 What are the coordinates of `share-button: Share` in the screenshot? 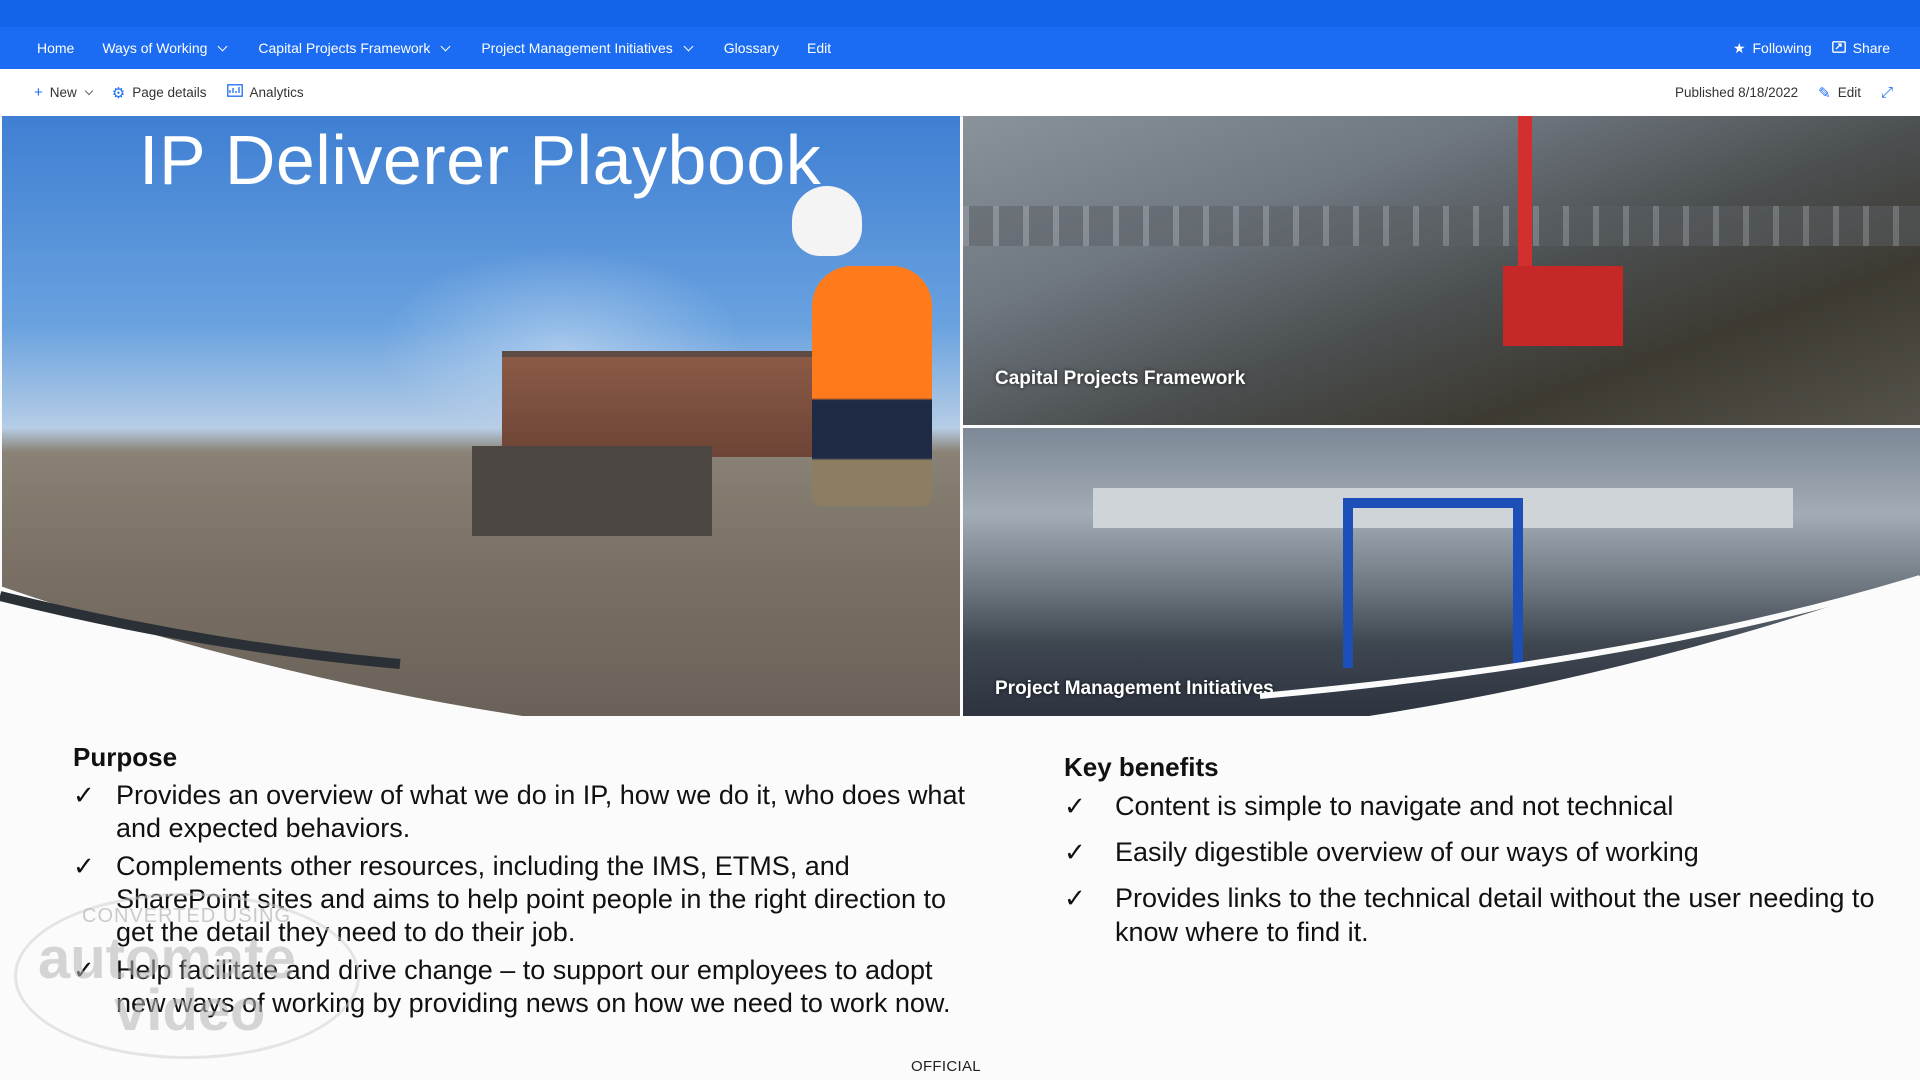 It's located at (1861, 48).